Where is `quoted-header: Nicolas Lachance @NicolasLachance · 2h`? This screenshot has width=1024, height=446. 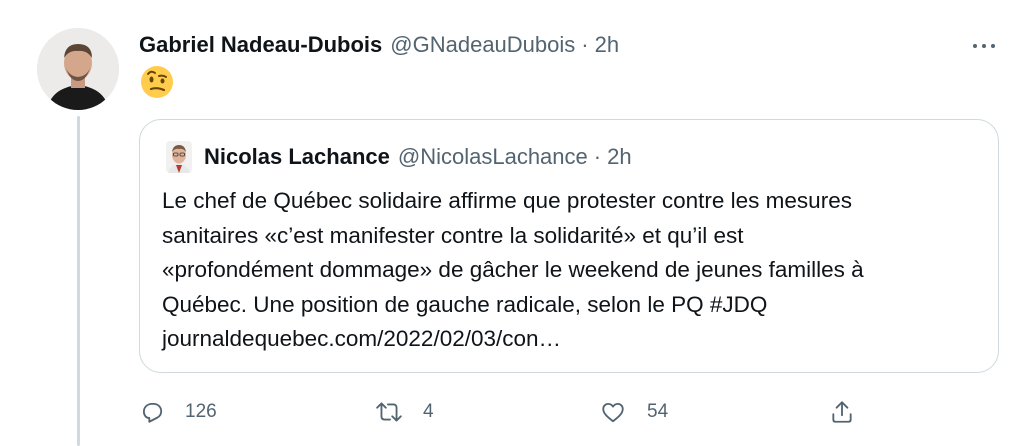
quoted-header: Nicolas Lachance @NicolasLachance · 2h is located at coordinates (418, 157).